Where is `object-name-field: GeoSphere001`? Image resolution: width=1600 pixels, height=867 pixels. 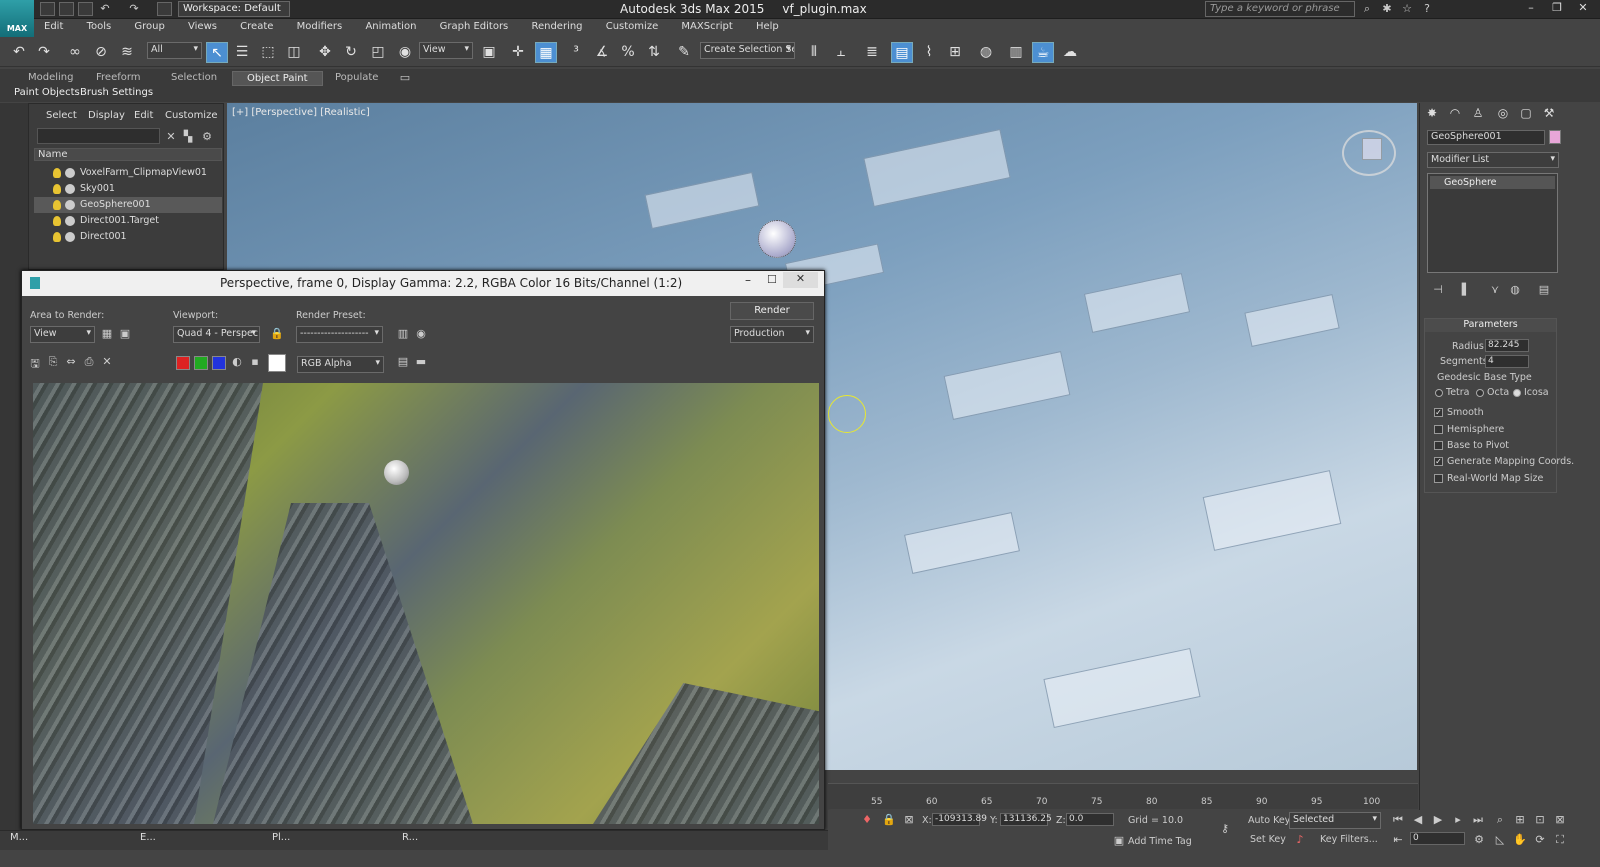
object-name-field: GeoSphere001 is located at coordinates (1486, 137).